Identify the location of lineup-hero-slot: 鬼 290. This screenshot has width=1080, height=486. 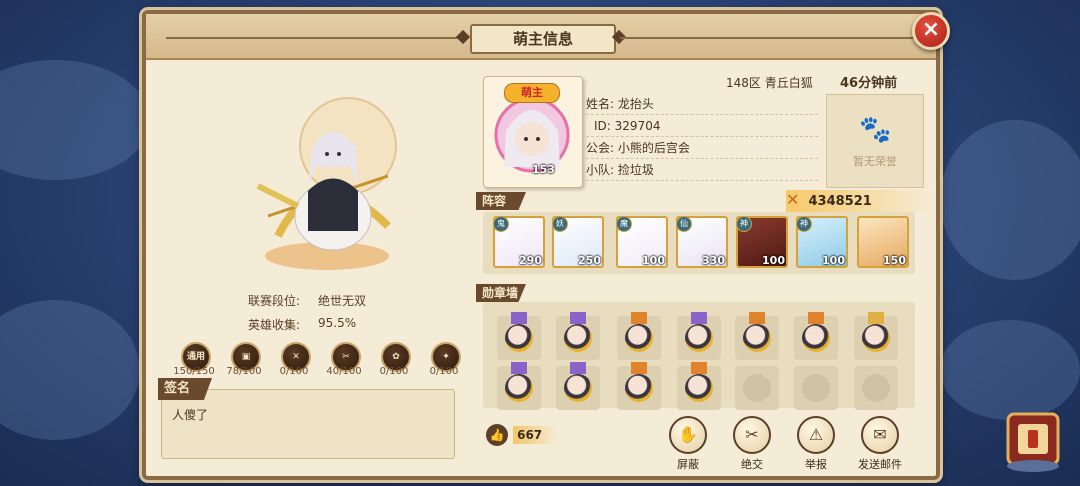
(519, 242).